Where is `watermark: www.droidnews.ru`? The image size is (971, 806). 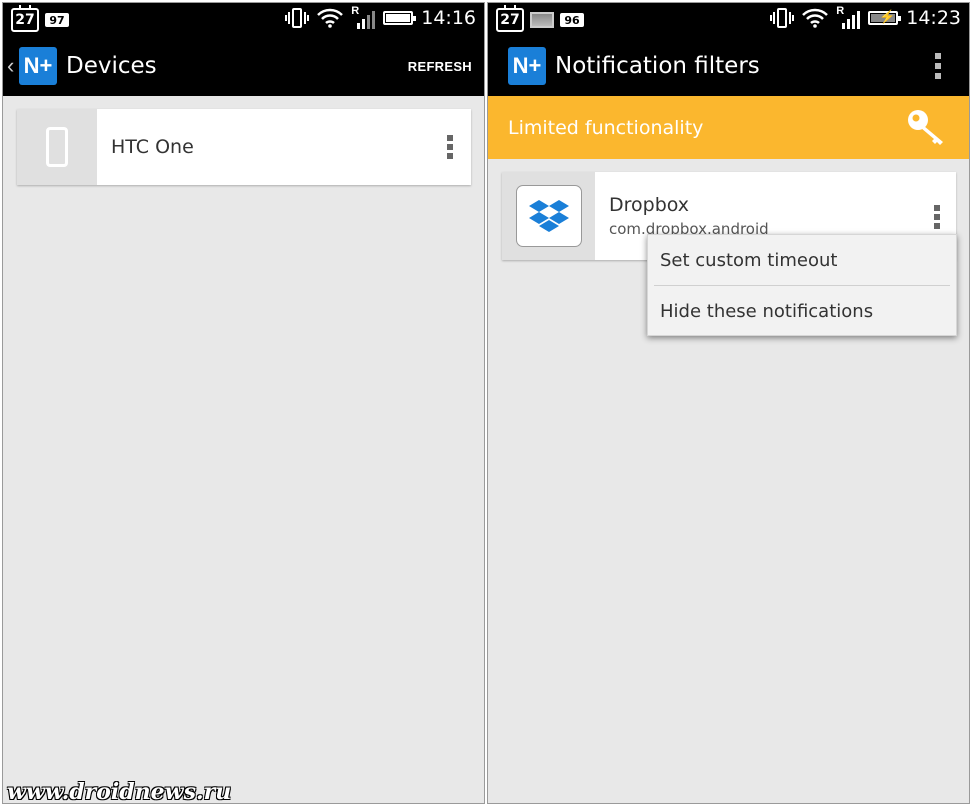 watermark: www.droidnews.ru is located at coordinates (119, 791).